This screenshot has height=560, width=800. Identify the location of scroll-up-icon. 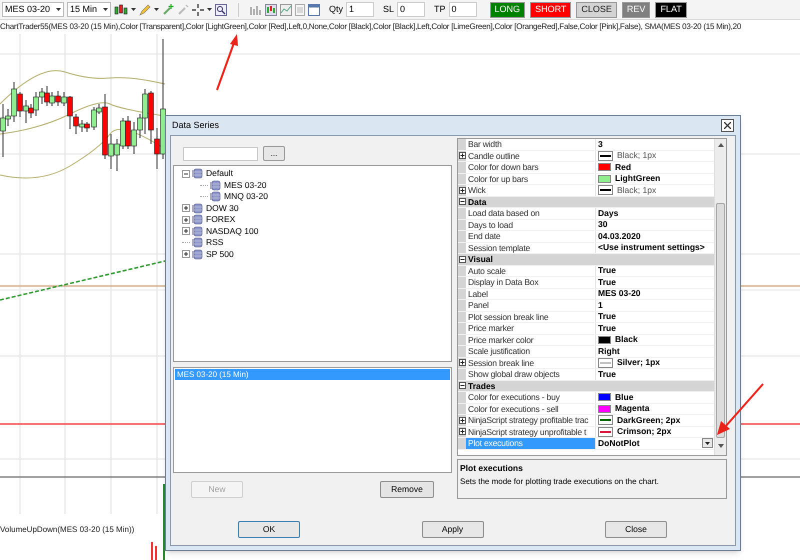
(721, 145).